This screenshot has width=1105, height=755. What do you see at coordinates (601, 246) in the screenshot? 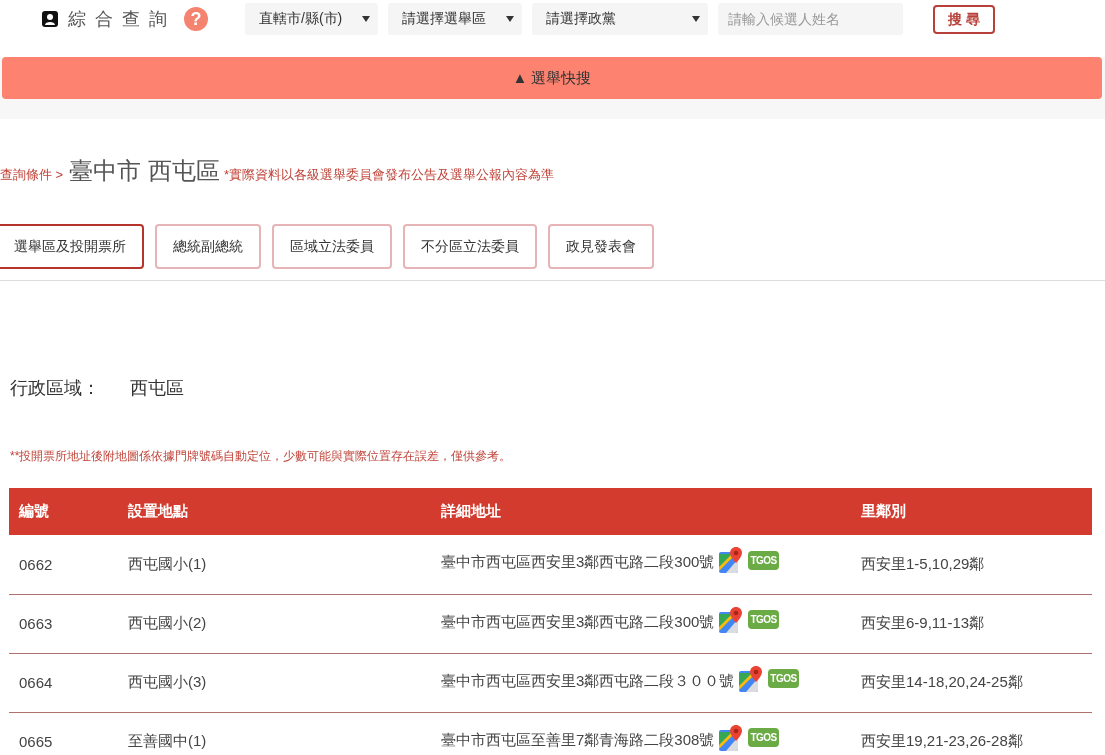
I see `tab: 政見發表會` at bounding box center [601, 246].